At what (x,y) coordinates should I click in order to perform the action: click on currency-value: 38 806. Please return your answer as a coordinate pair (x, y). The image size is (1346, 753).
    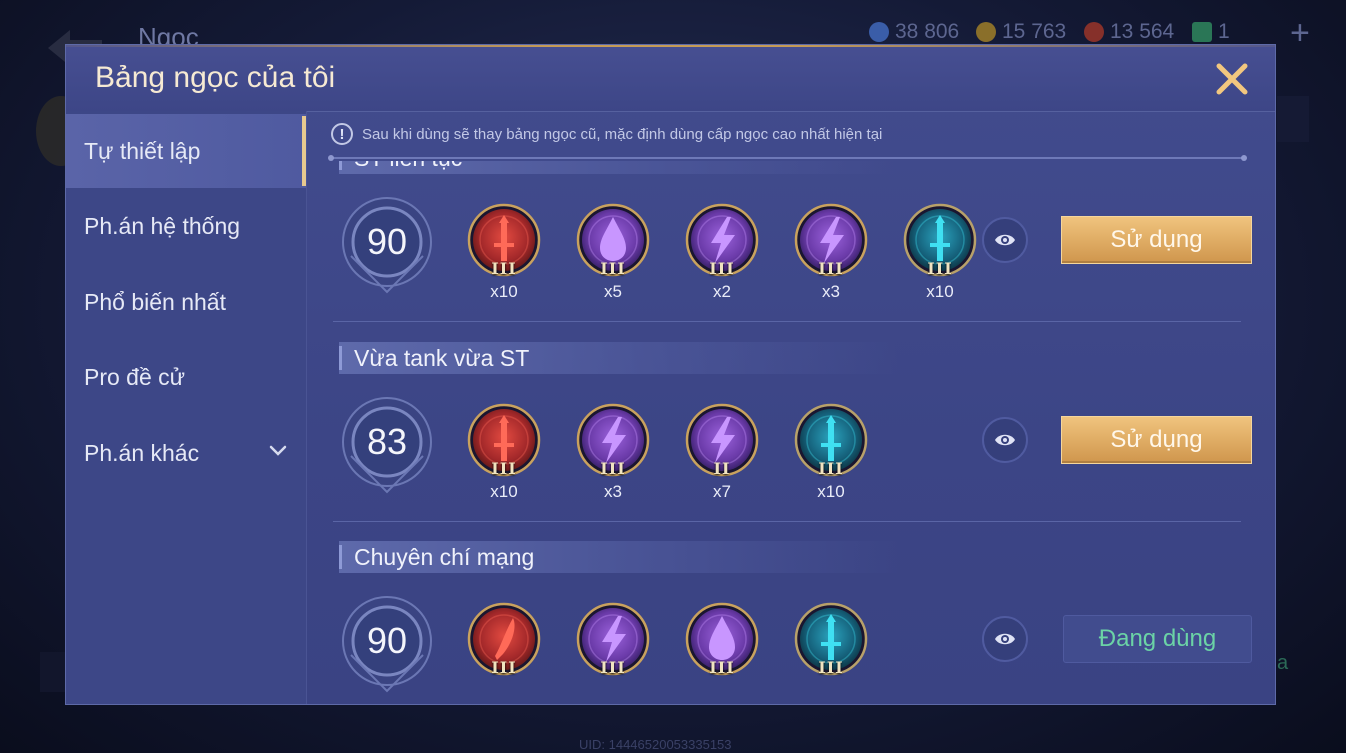
    Looking at the image, I should click on (927, 31).